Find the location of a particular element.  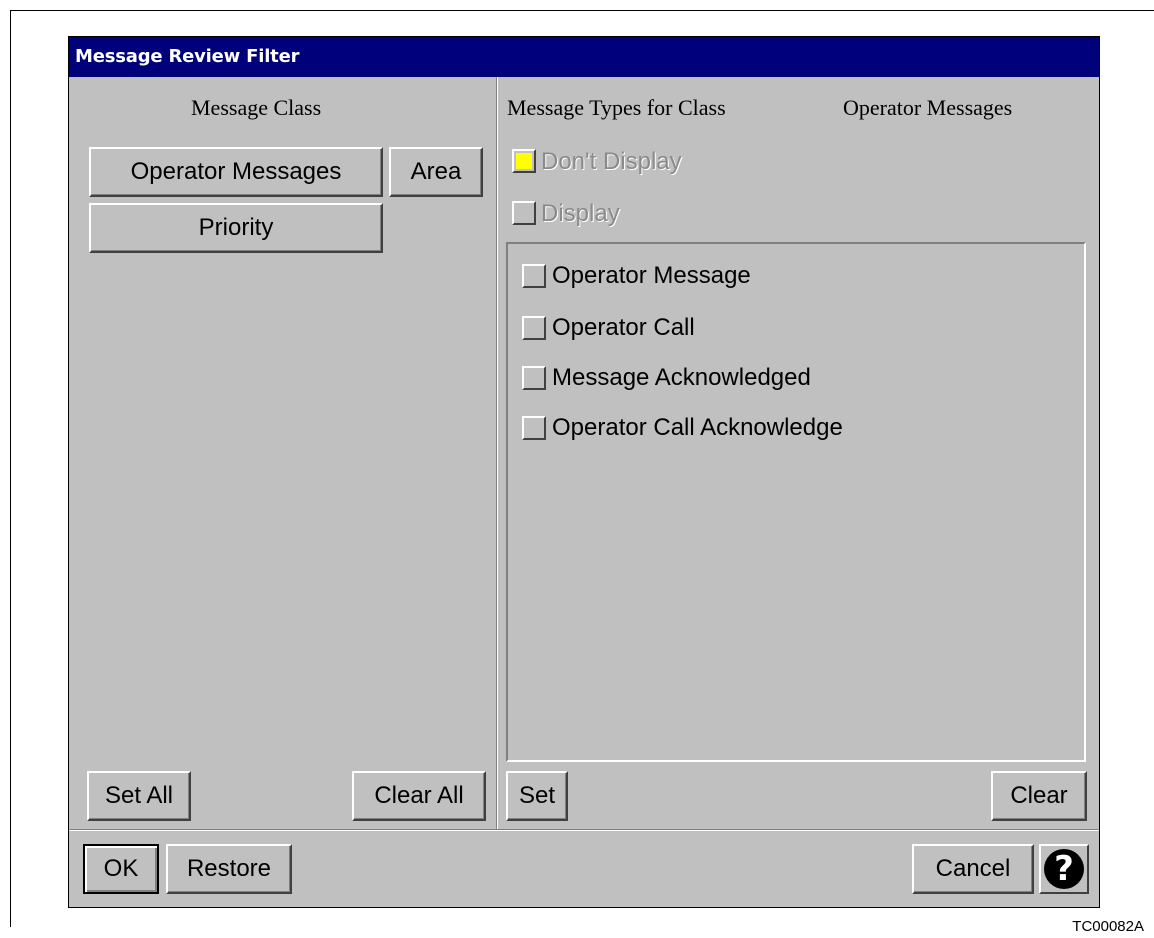

operator-call-label: Operator Call is located at coordinates (623, 327).